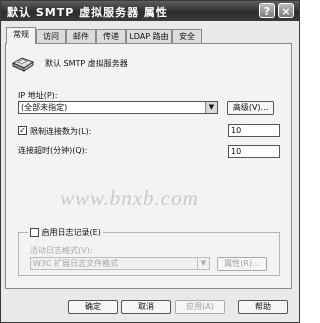  Describe the element at coordinates (111, 36) in the screenshot. I see `tab-delivery: 传递` at that location.